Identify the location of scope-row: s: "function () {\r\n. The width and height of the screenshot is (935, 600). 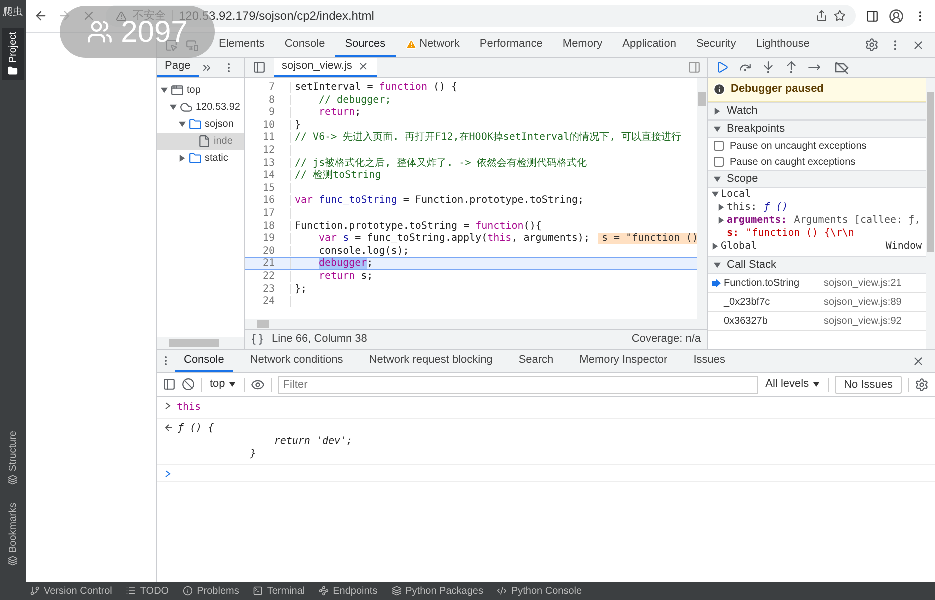
(817, 233).